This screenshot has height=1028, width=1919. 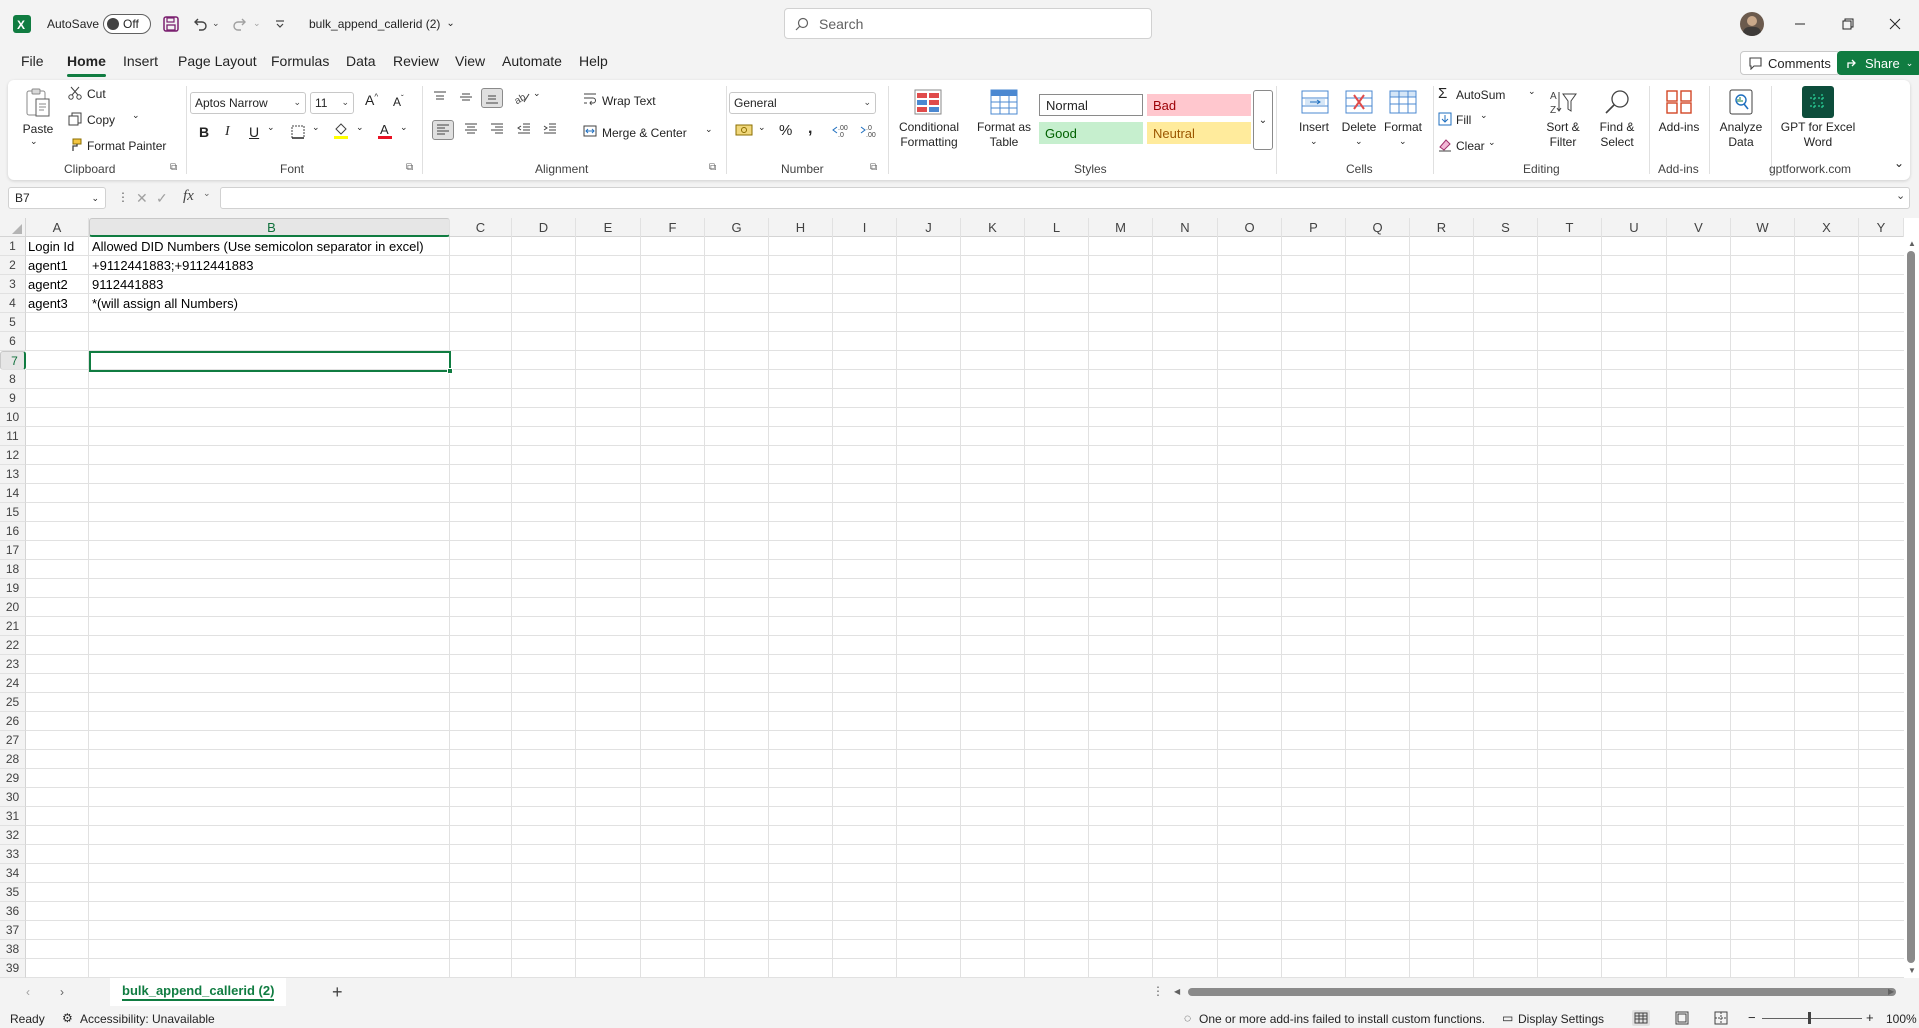 I want to click on analyze-data-label: Analyze Data, so click(x=1741, y=135).